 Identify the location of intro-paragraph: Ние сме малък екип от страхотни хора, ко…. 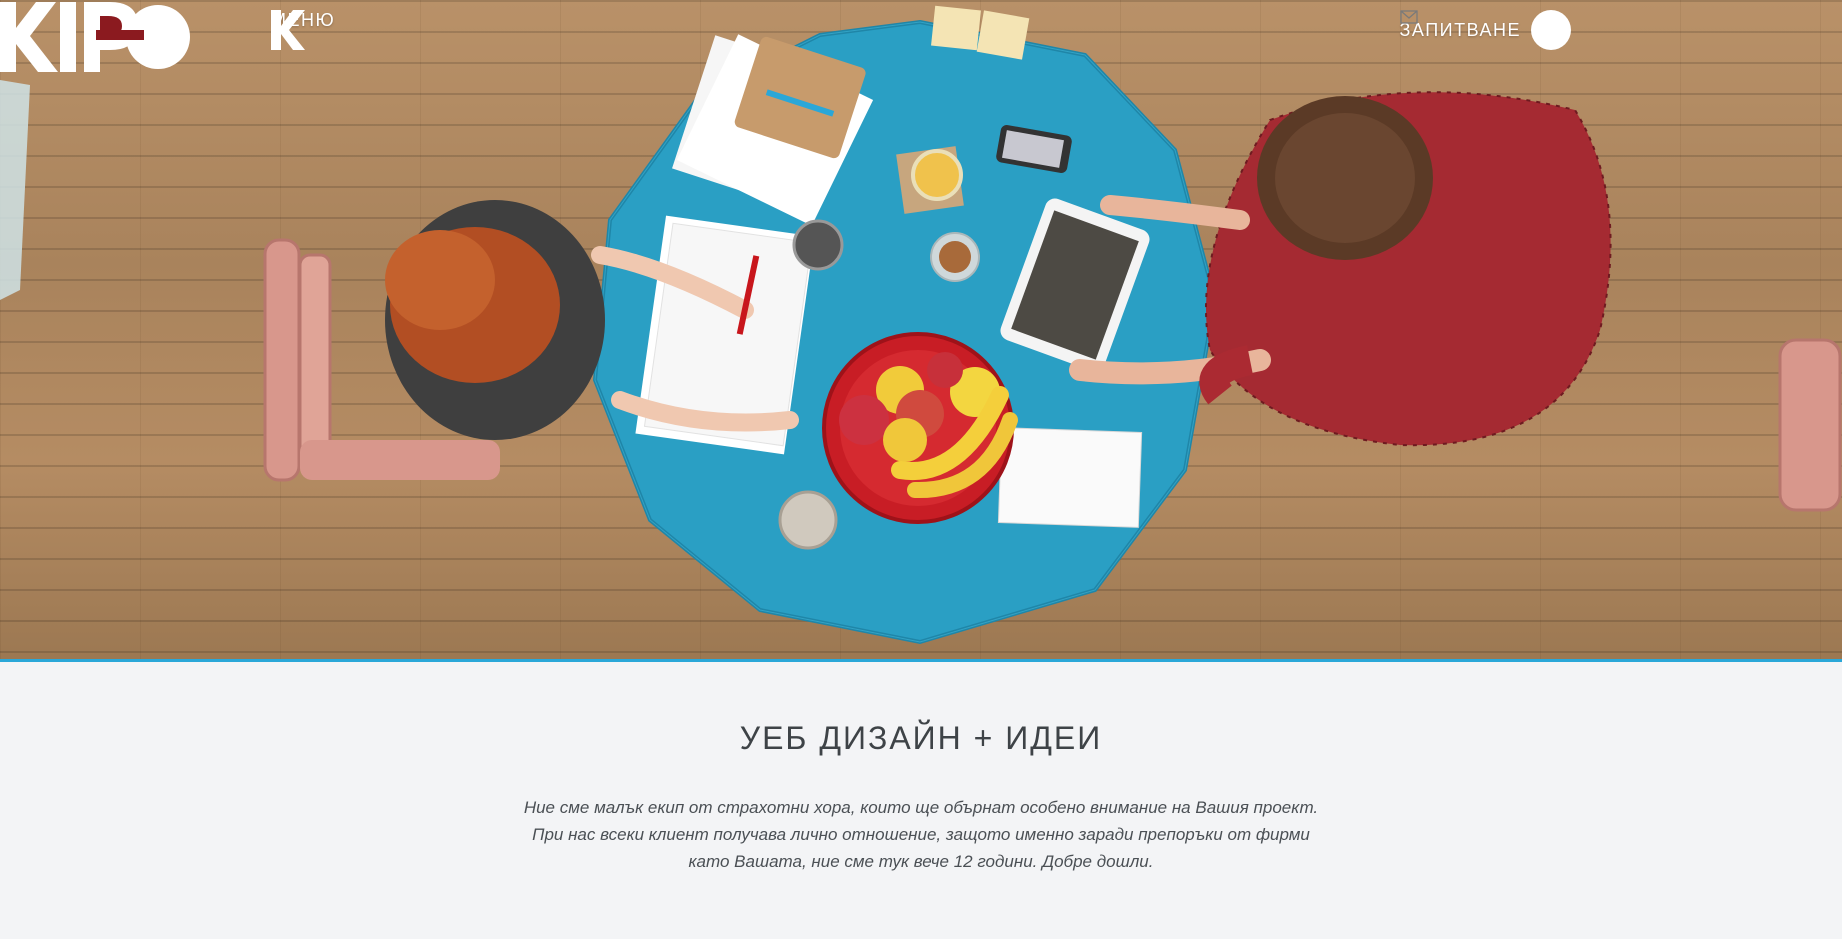
(921, 834).